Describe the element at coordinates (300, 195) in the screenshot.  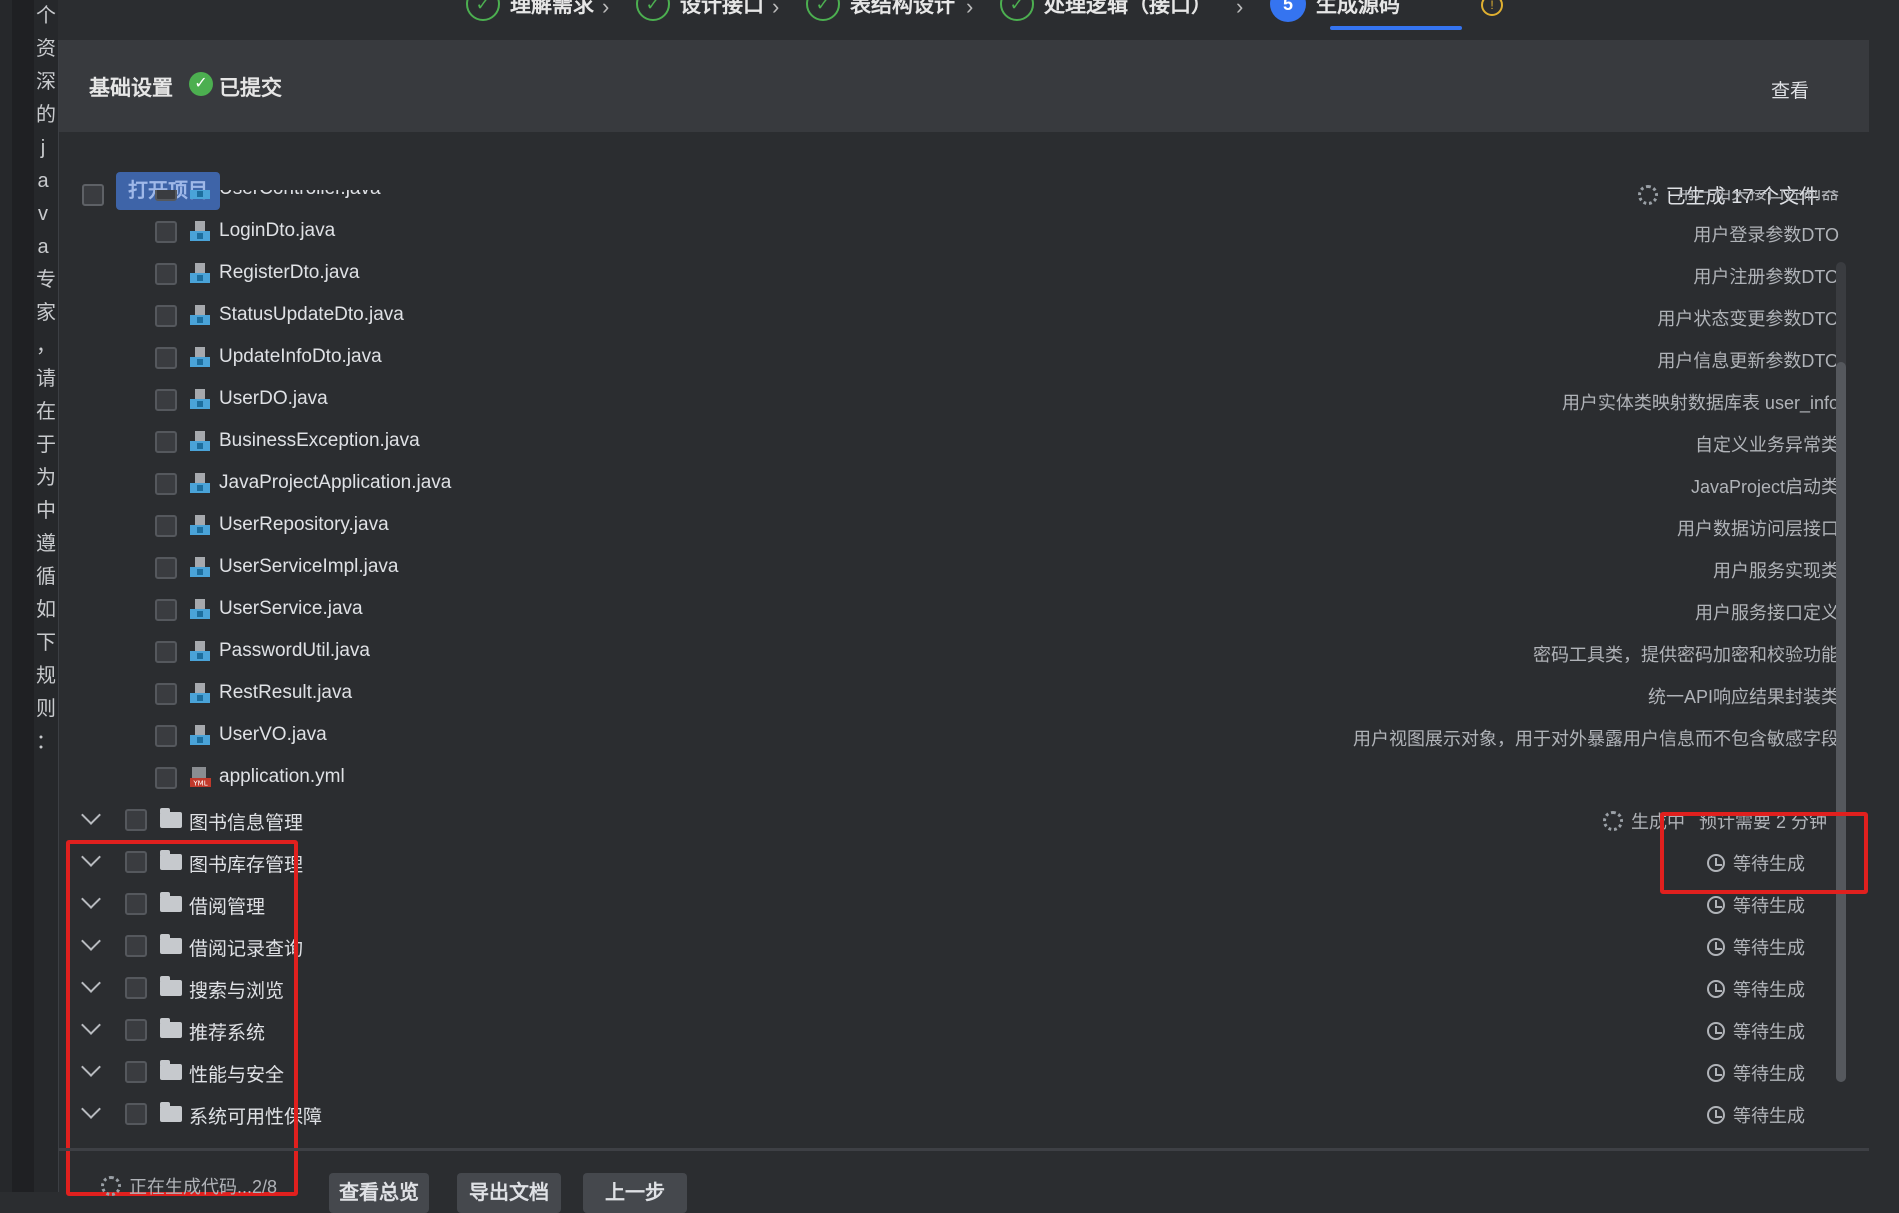
I see `file-name: UserController.java` at that location.